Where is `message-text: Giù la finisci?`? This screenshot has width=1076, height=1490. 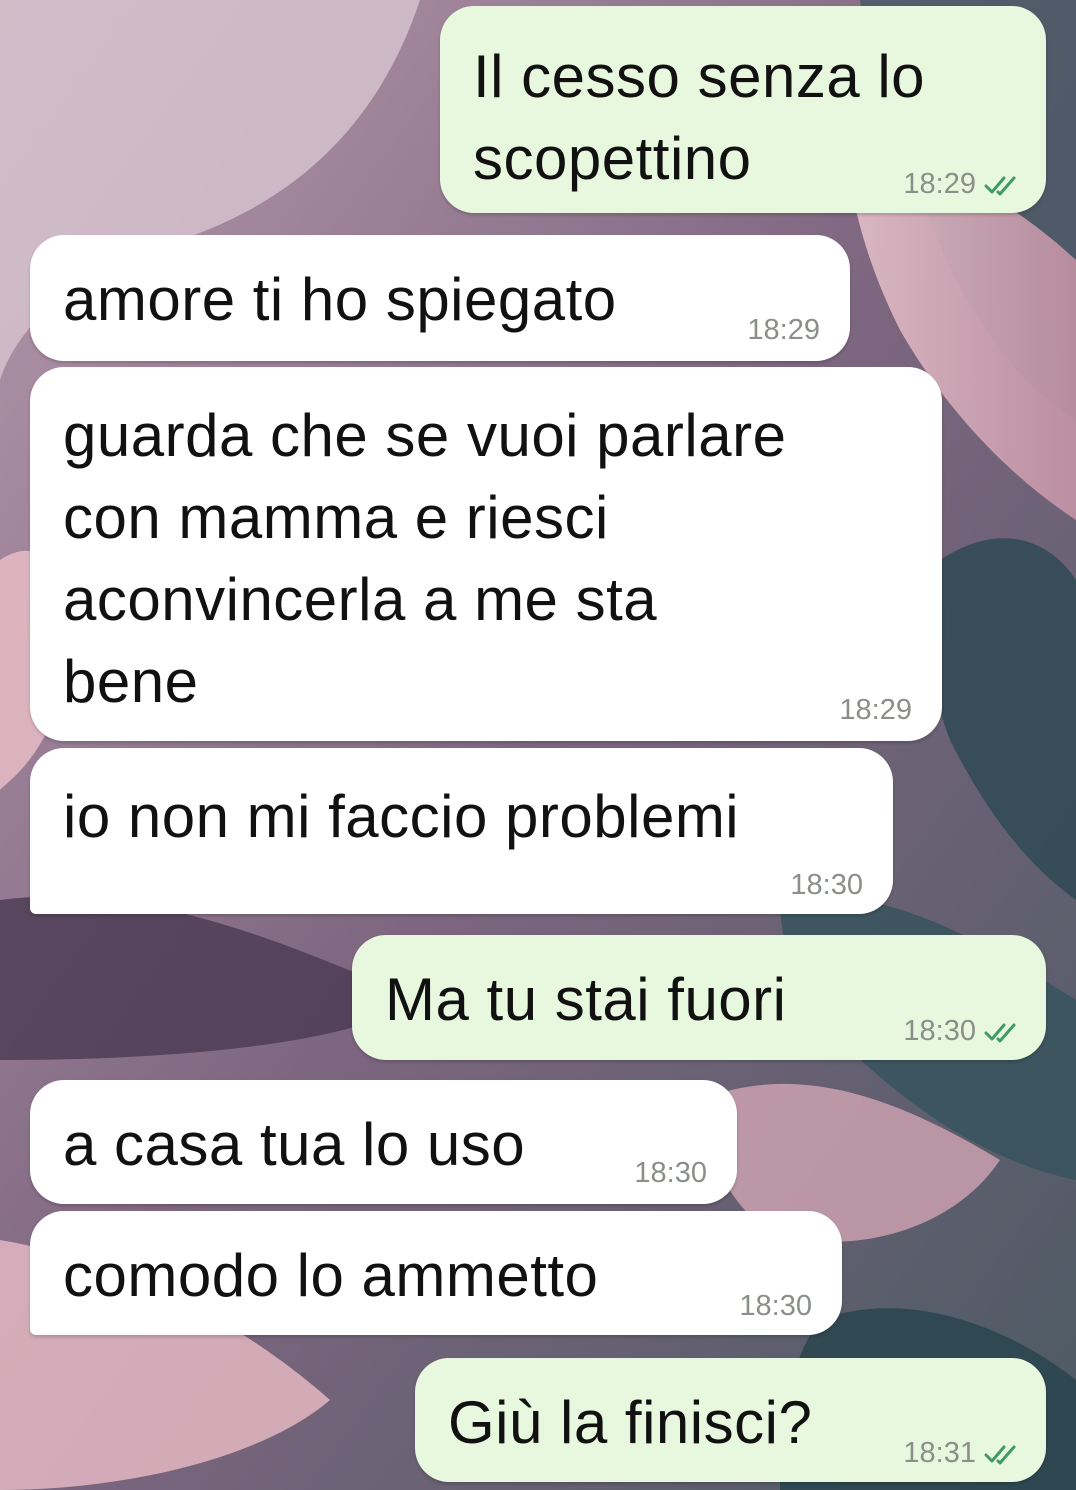
message-text: Giù la finisci? is located at coordinates (630, 1422).